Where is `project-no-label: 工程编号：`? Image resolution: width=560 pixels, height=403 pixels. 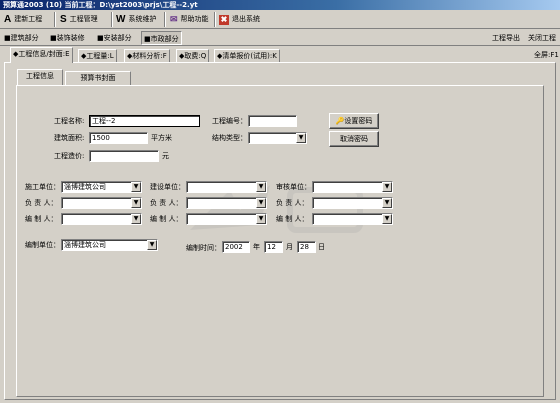
project-no-label: 工程编号： is located at coordinates (229, 121).